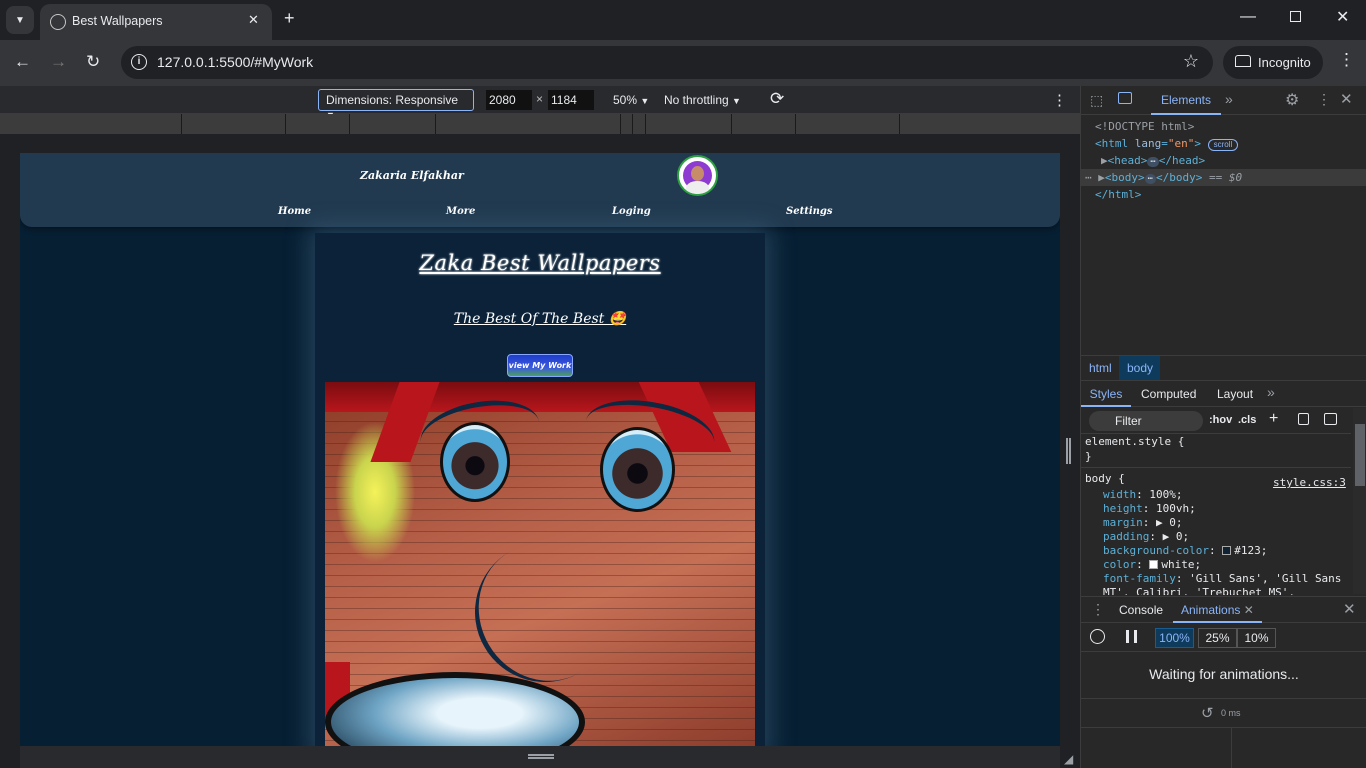 This screenshot has height=768, width=1366. Describe the element at coordinates (1231, 748) in the screenshot. I see `timeline-marker` at that location.